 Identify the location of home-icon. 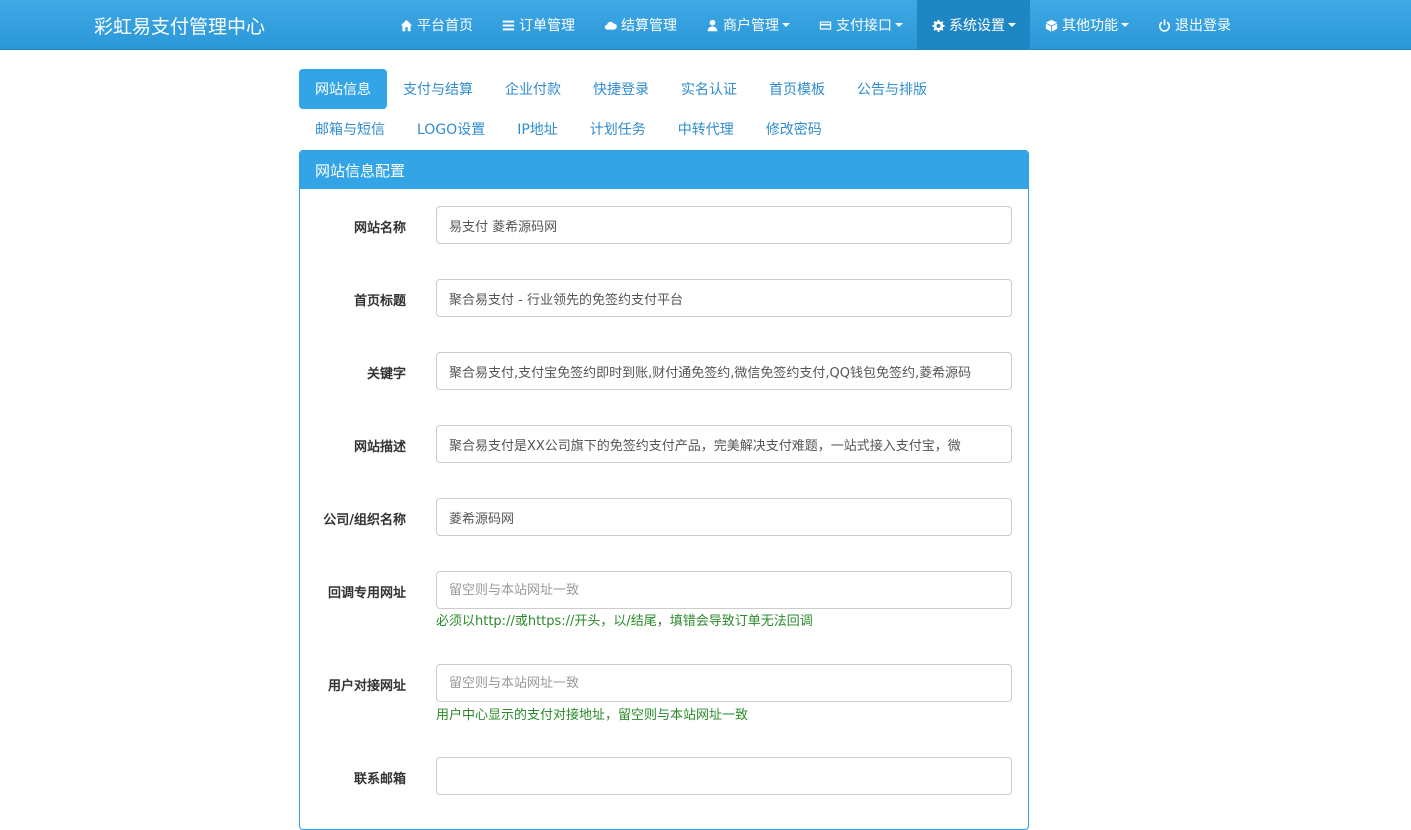
(406, 25).